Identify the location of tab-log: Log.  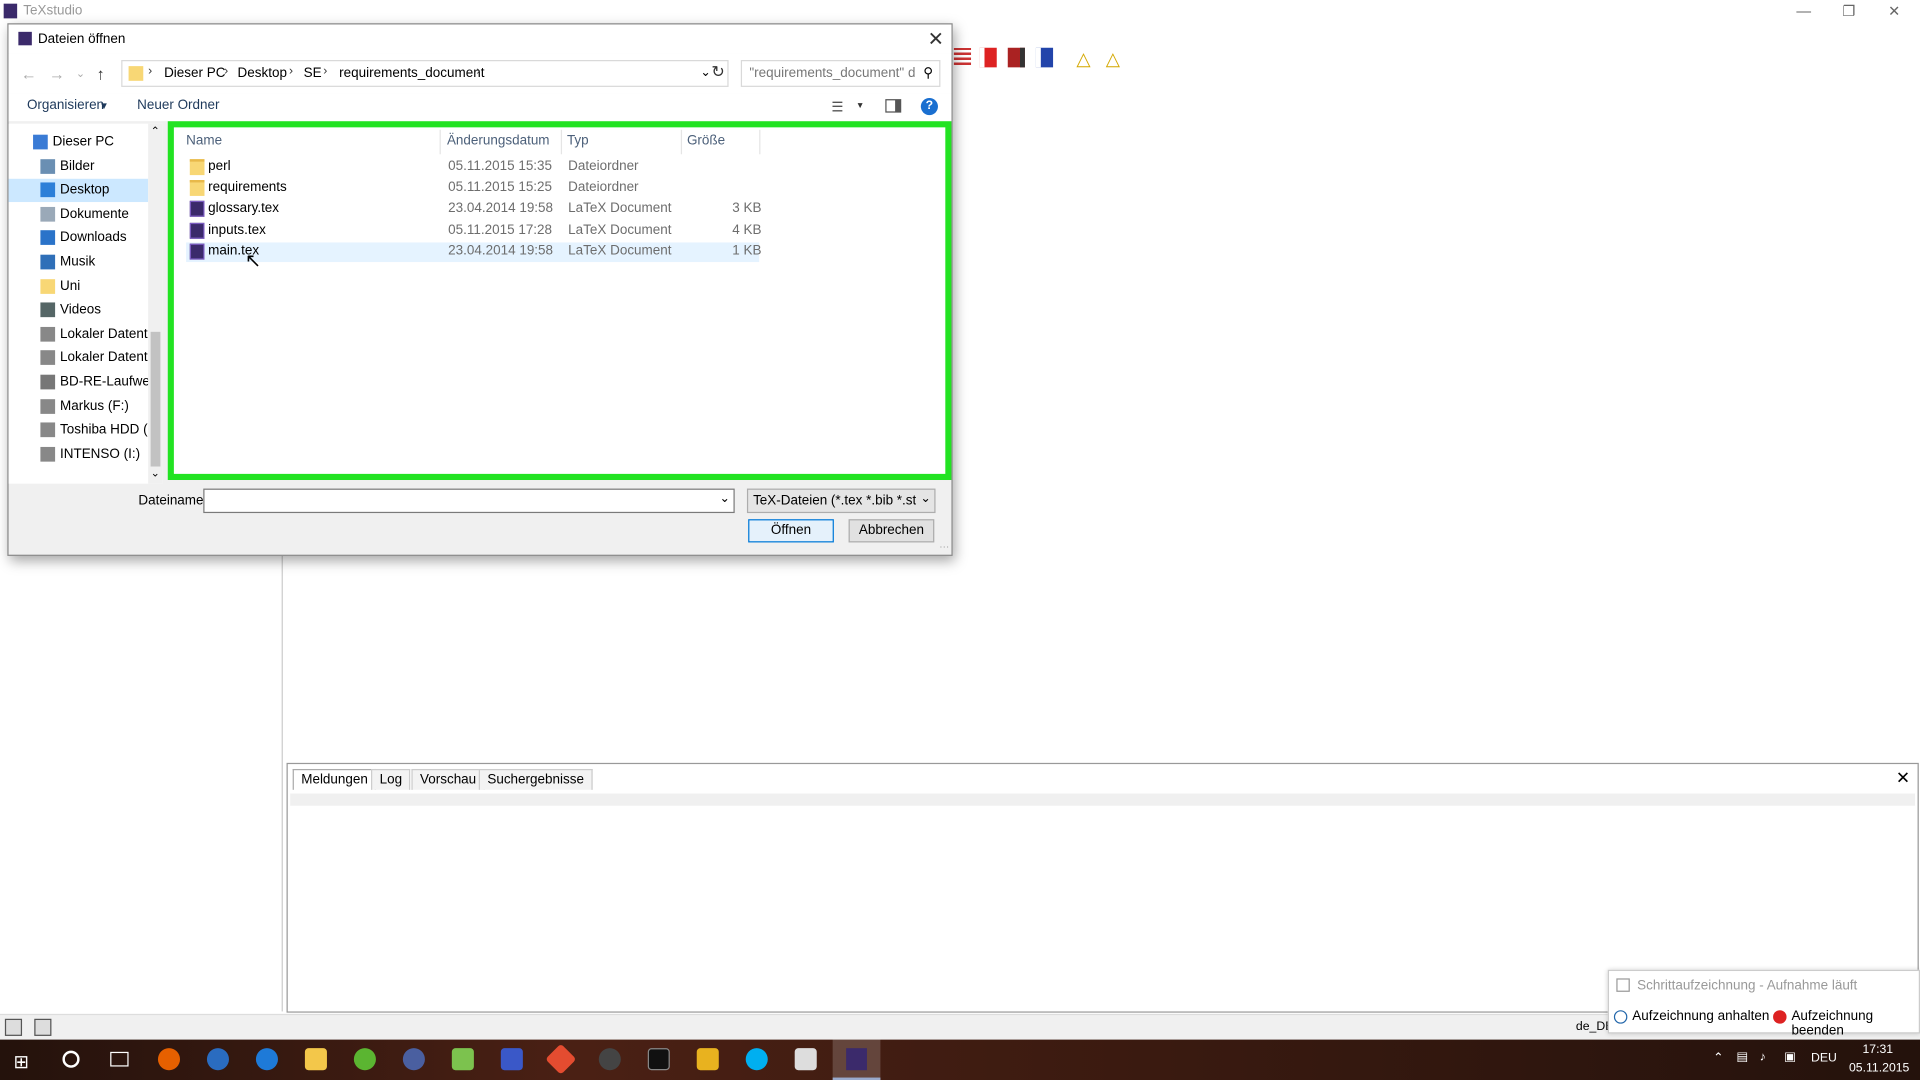
(391, 779).